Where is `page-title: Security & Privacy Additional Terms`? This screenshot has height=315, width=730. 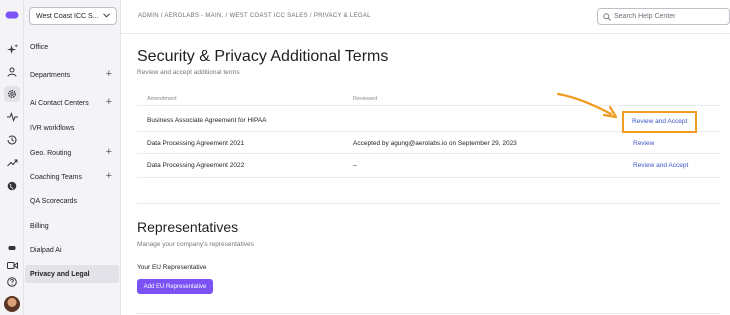
page-title: Security & Privacy Additional Terms is located at coordinates (263, 56).